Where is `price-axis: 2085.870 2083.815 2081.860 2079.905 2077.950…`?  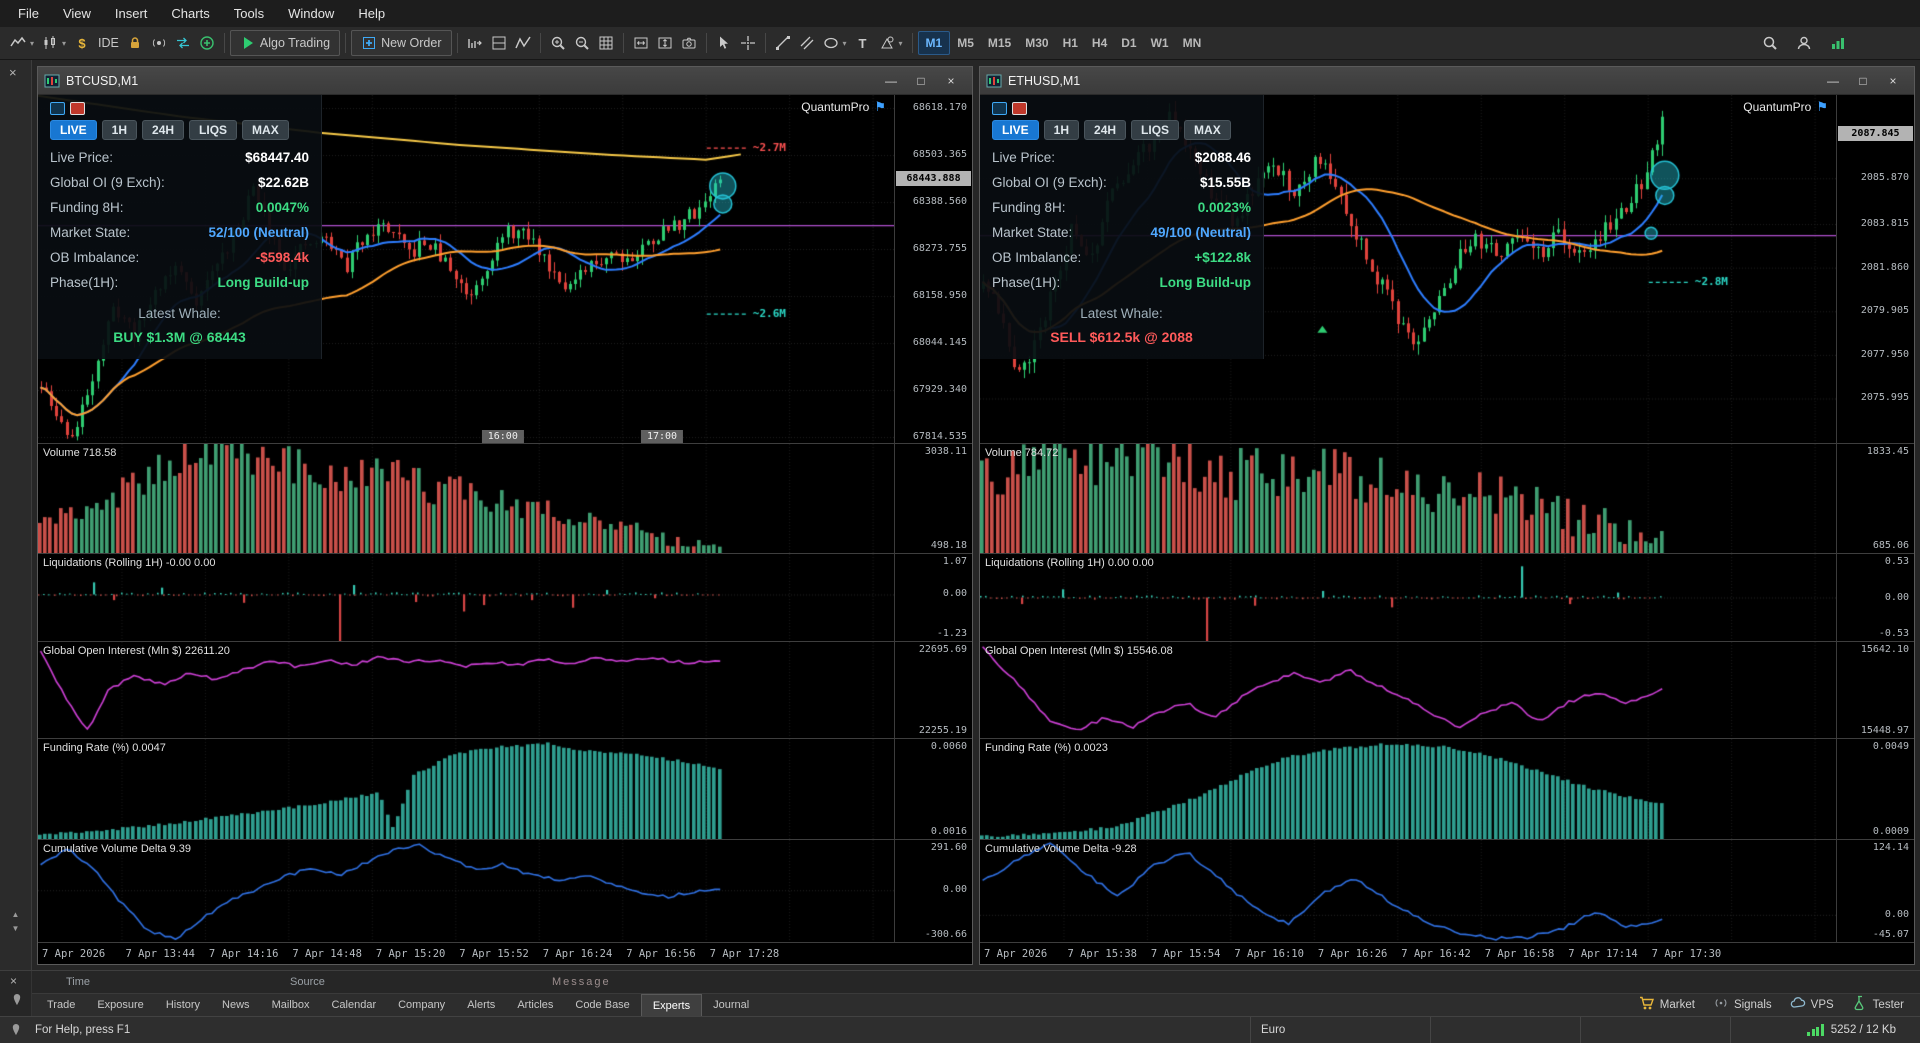 price-axis: 2085.870 2083.815 2081.860 2079.905 2077.950… is located at coordinates (1875, 269).